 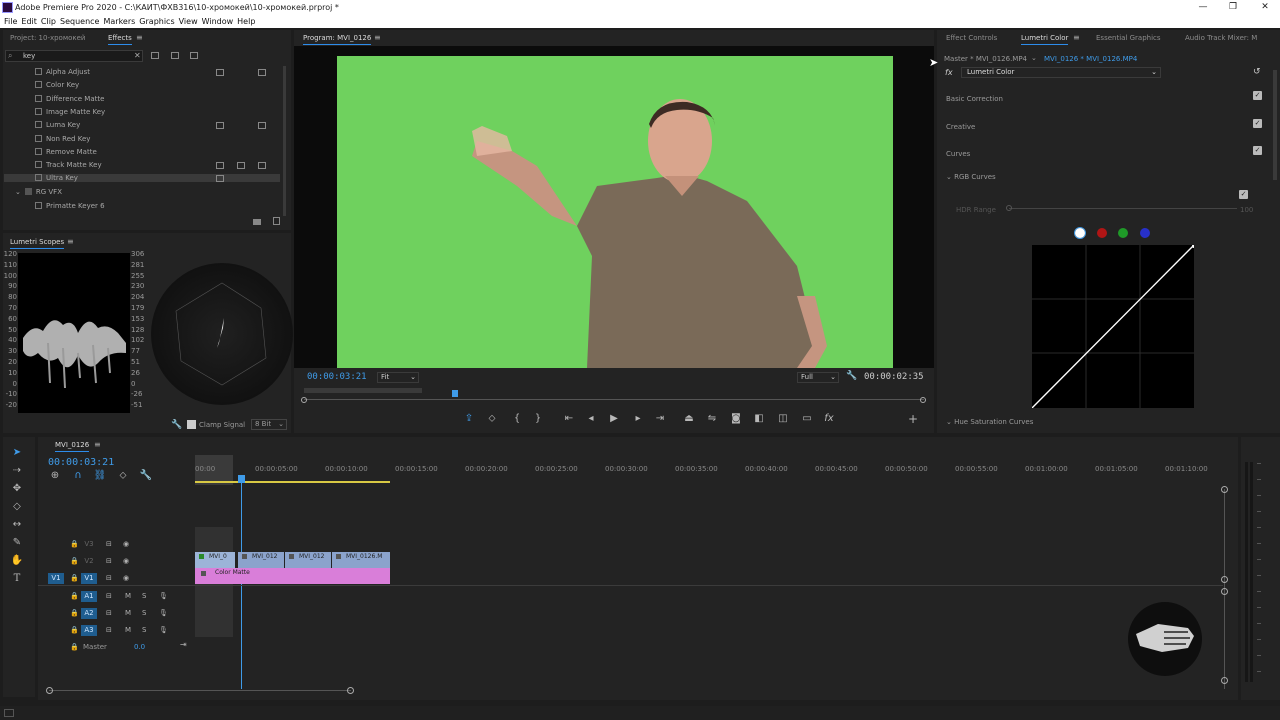 I want to click on vzoom-handle-bottom, so click(x=1224, y=680).